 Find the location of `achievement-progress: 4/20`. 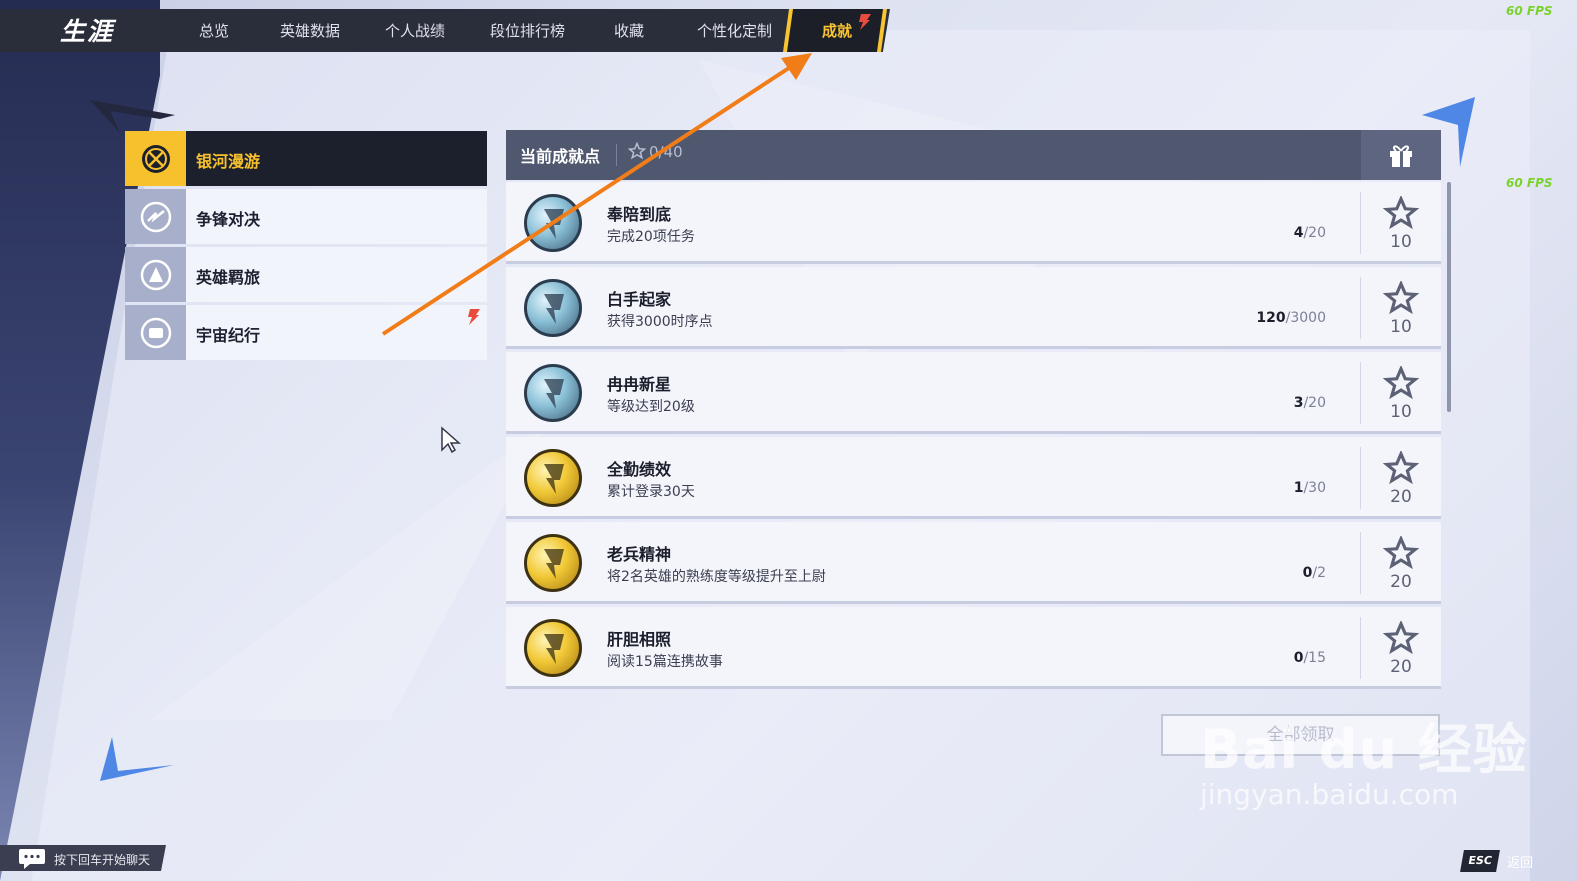

achievement-progress: 4/20 is located at coordinates (1310, 233).